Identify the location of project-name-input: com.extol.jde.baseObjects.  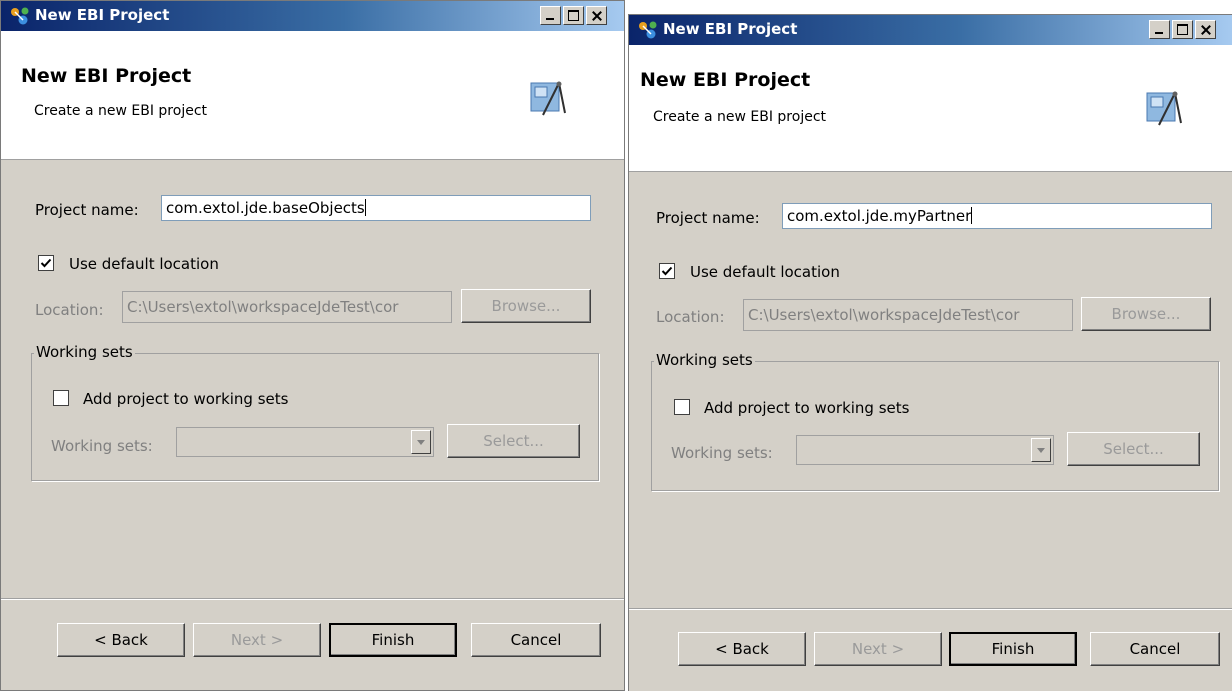
(376, 208).